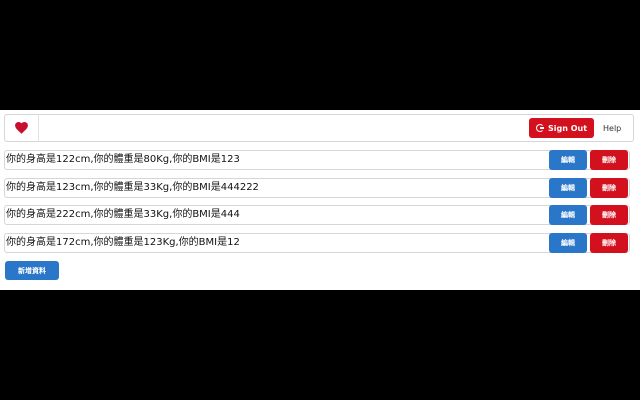  Describe the element at coordinates (317, 243) in the screenshot. I see `list-item: 你的身高是172cm,你的體重是123Kg,你的BMI是12 編輯 刪除` at that location.